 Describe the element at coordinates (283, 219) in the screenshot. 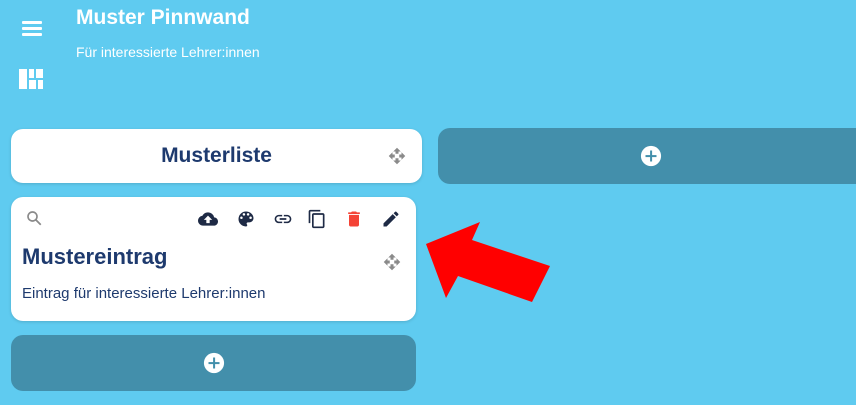

I see `link-icon` at that location.